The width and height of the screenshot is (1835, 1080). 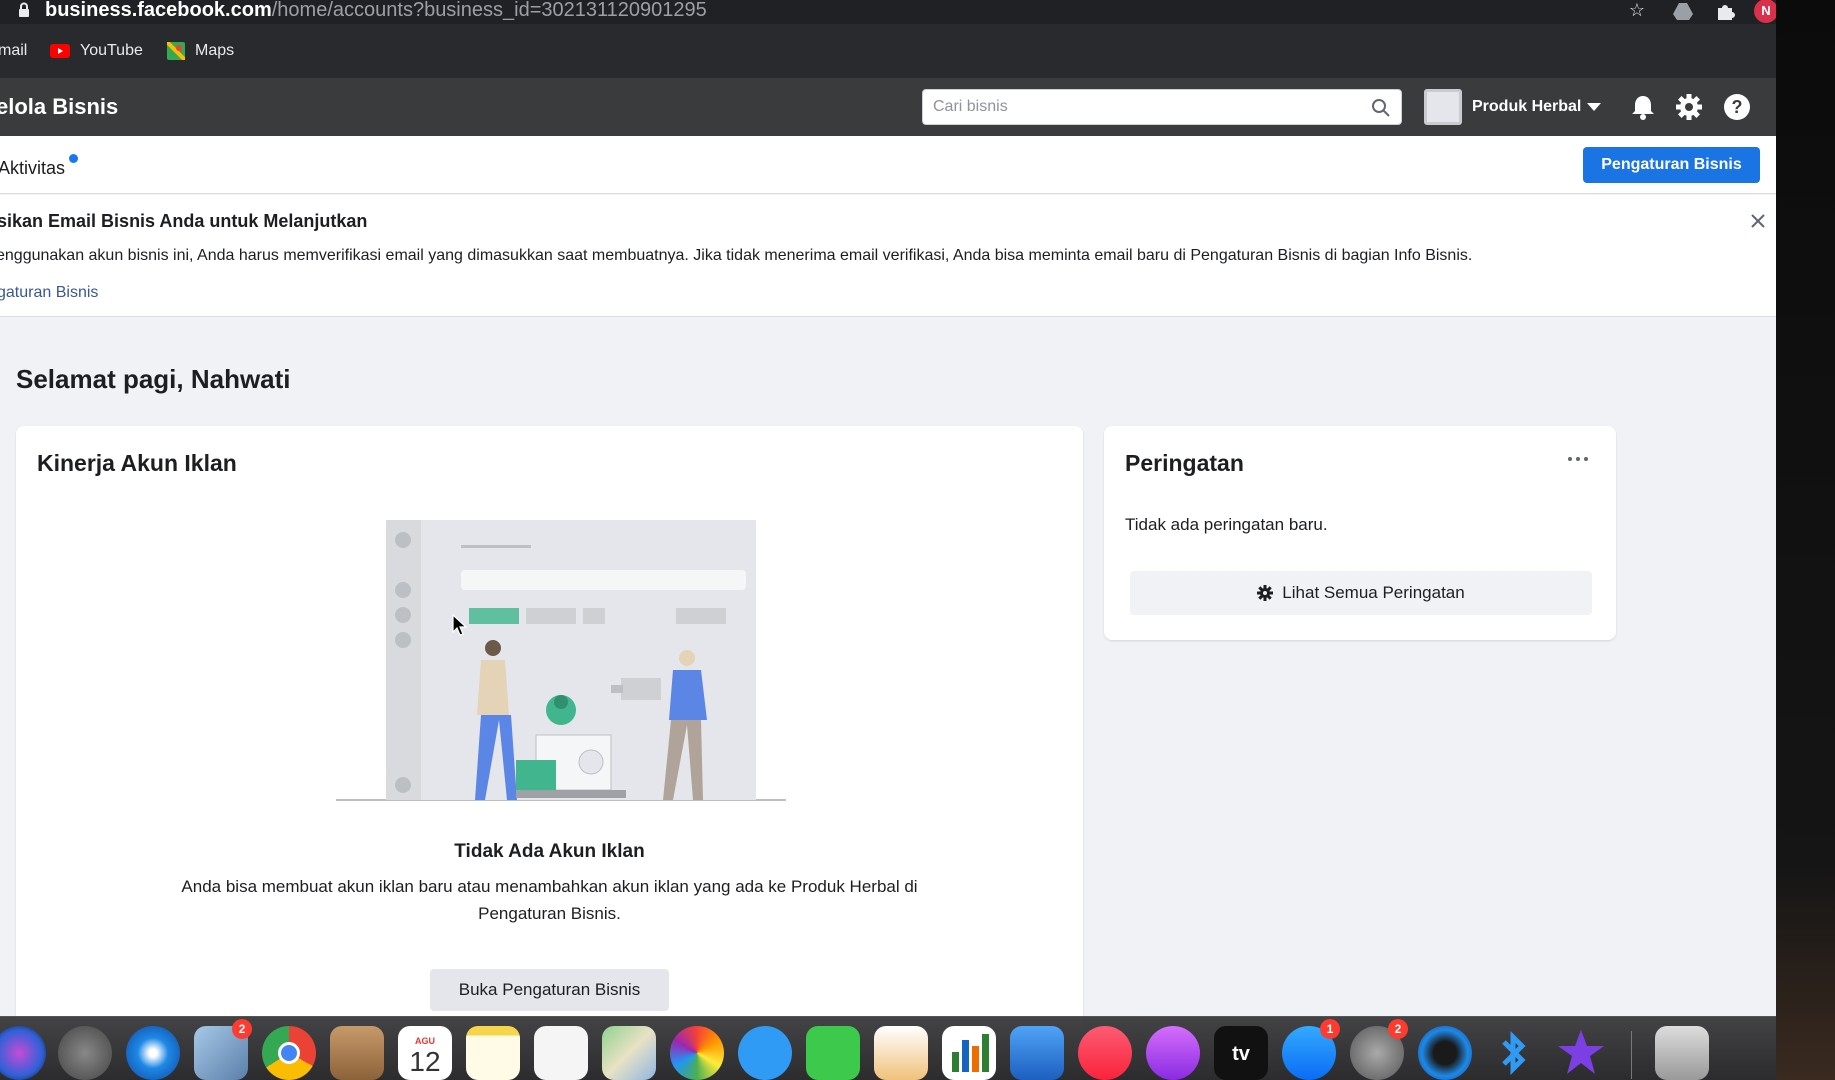 I want to click on apple-tv-icon: tv, so click(x=1241, y=1053).